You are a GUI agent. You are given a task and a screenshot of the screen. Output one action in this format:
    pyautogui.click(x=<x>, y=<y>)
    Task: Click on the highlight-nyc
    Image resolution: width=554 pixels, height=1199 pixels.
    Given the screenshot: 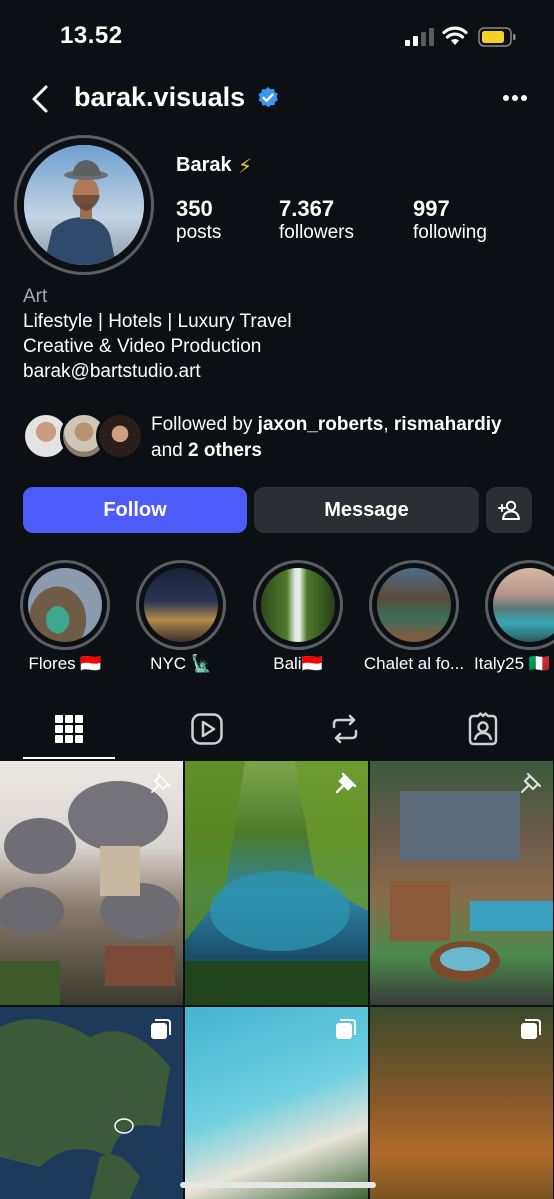 What is the action you would take?
    pyautogui.click(x=181, y=605)
    